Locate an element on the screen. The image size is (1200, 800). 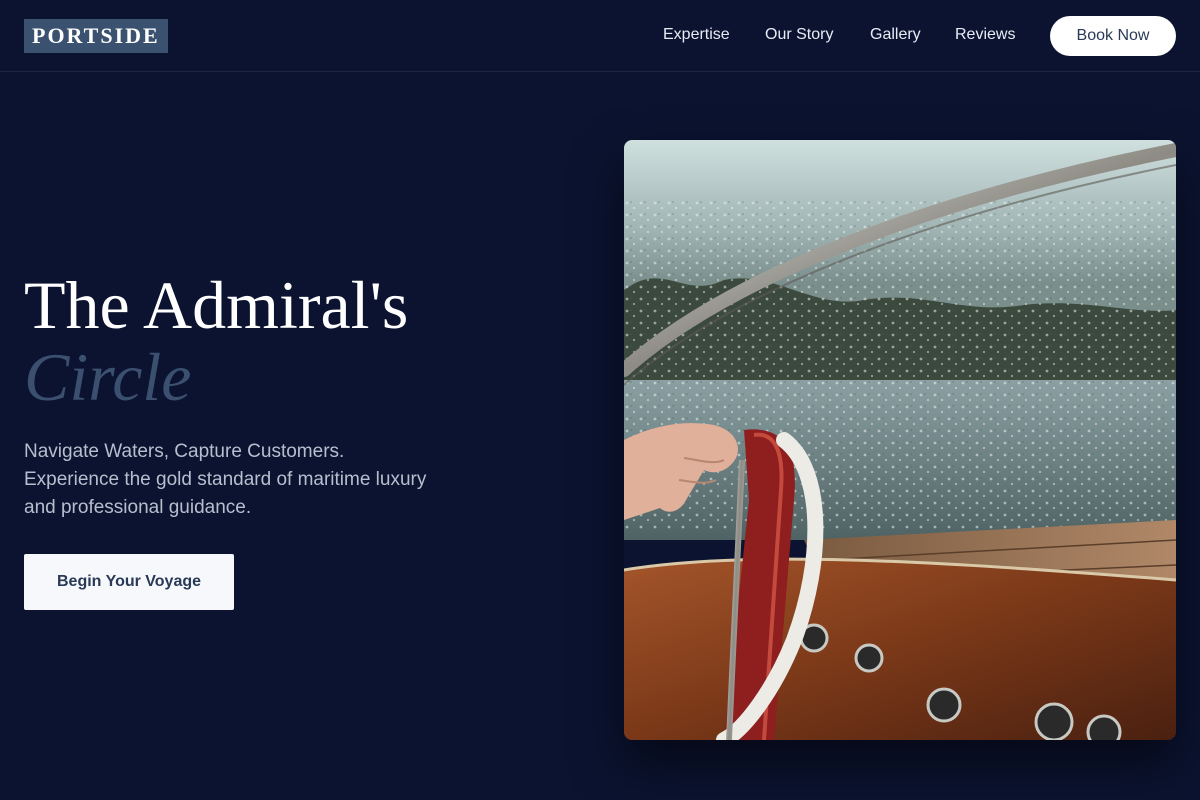
nav-link-our-story: Our Story is located at coordinates (799, 35).